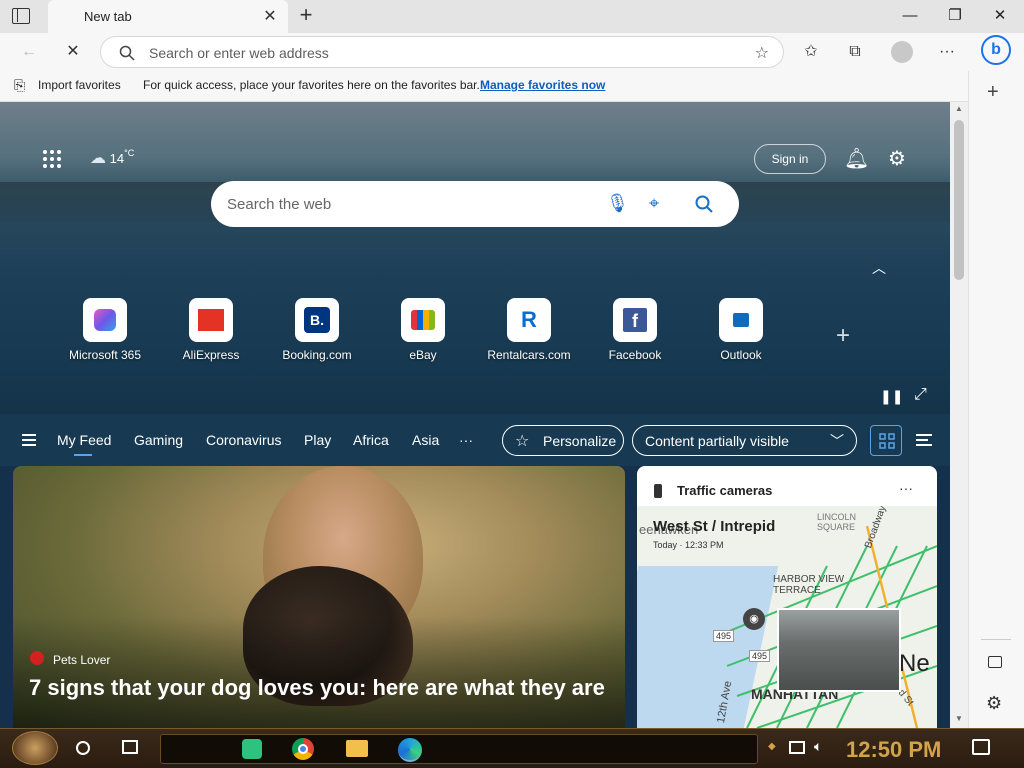 The width and height of the screenshot is (1024, 768). I want to click on notification-center-icon, so click(981, 747).